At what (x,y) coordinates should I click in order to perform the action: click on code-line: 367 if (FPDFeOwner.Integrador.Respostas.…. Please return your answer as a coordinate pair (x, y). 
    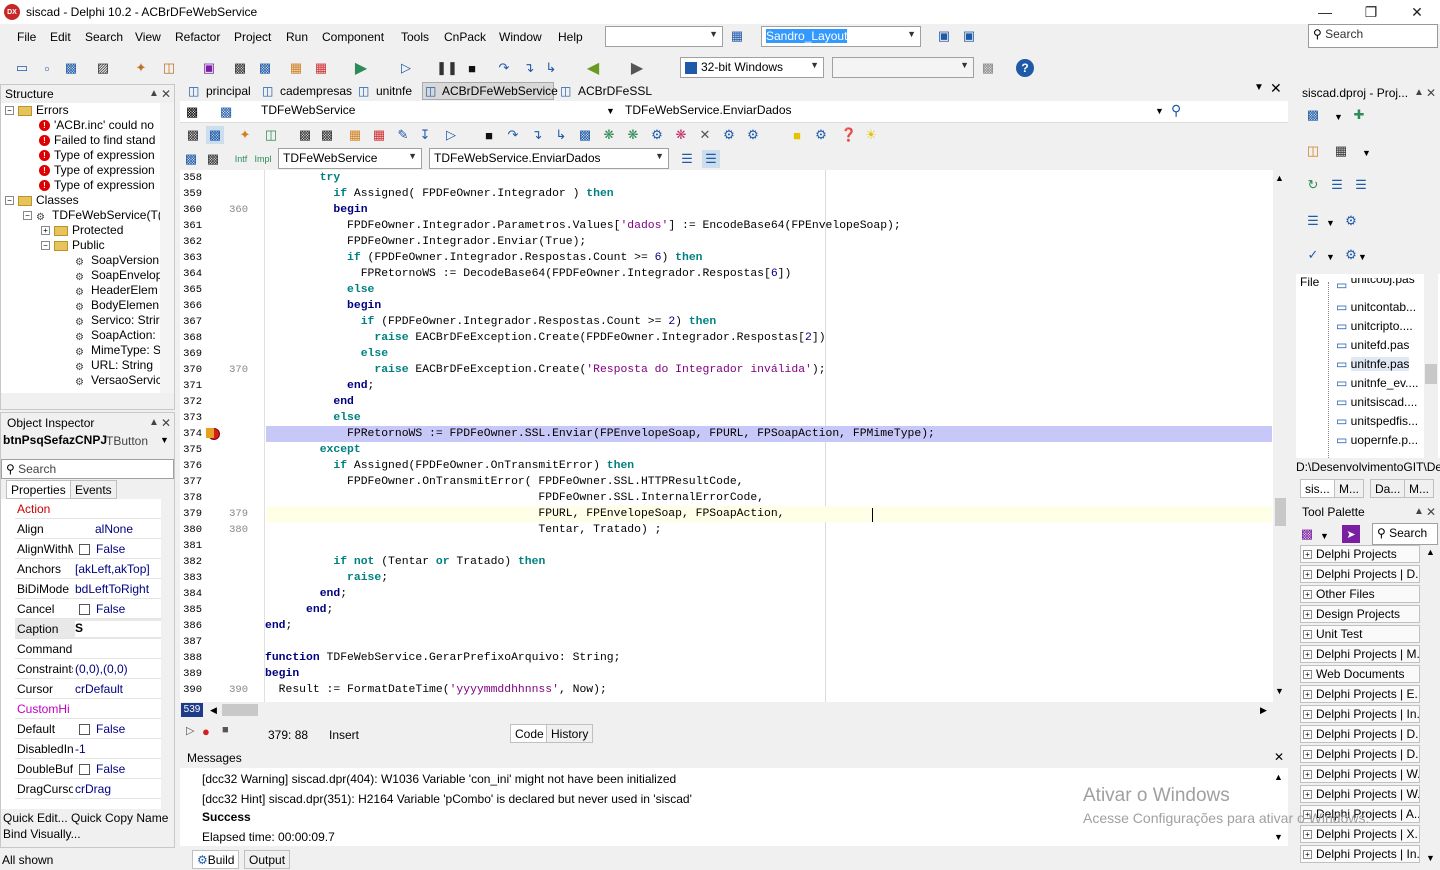
    Looking at the image, I should click on (726, 322).